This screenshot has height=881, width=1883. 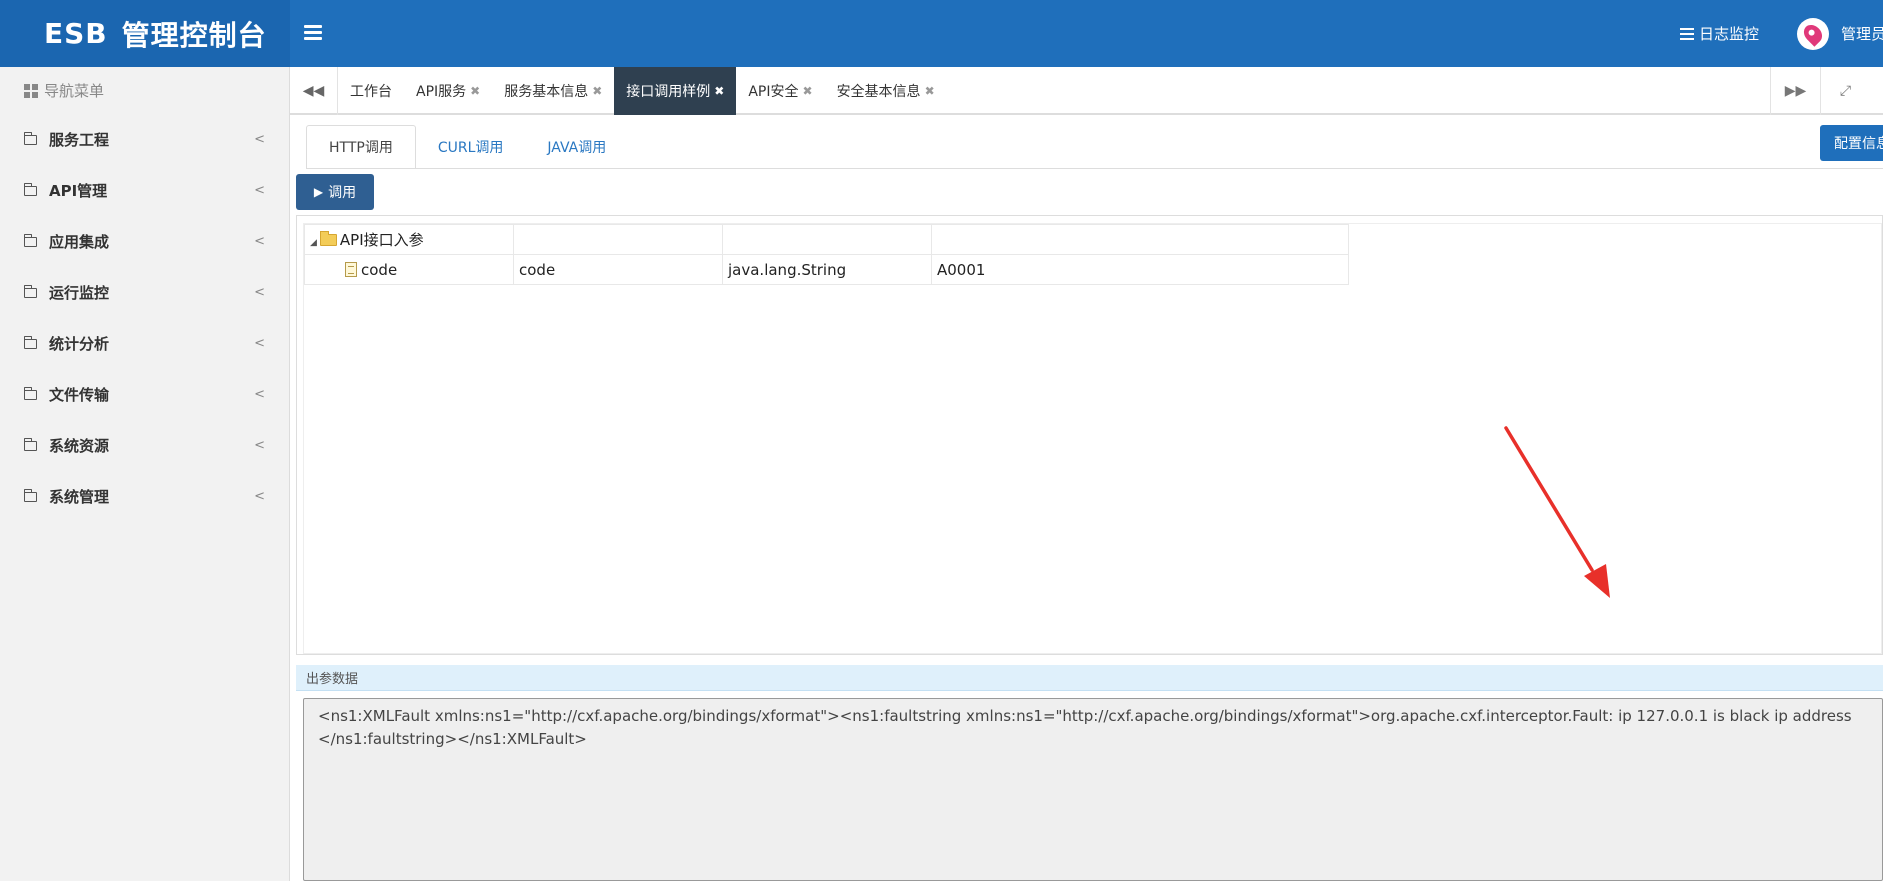 What do you see at coordinates (74, 91) in the screenshot?
I see `nav-title: 导航菜单` at bounding box center [74, 91].